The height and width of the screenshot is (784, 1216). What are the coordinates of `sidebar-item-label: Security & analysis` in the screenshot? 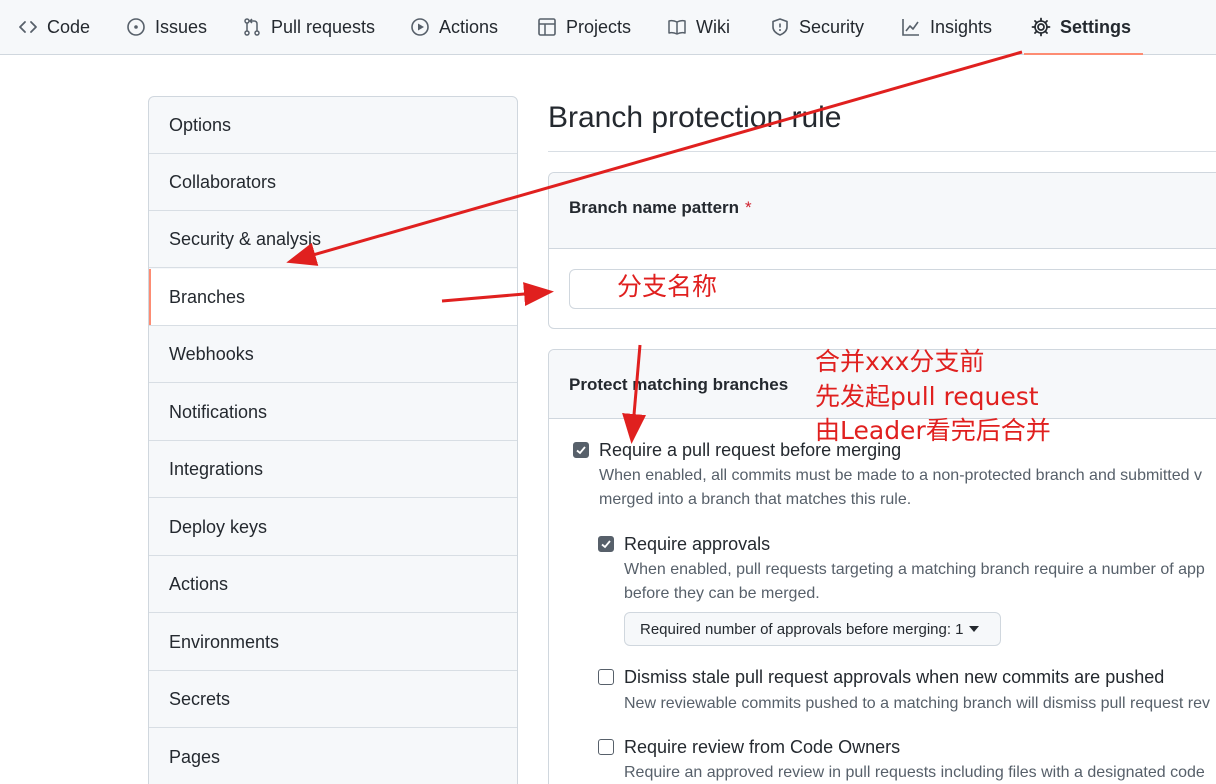 It's located at (245, 238).